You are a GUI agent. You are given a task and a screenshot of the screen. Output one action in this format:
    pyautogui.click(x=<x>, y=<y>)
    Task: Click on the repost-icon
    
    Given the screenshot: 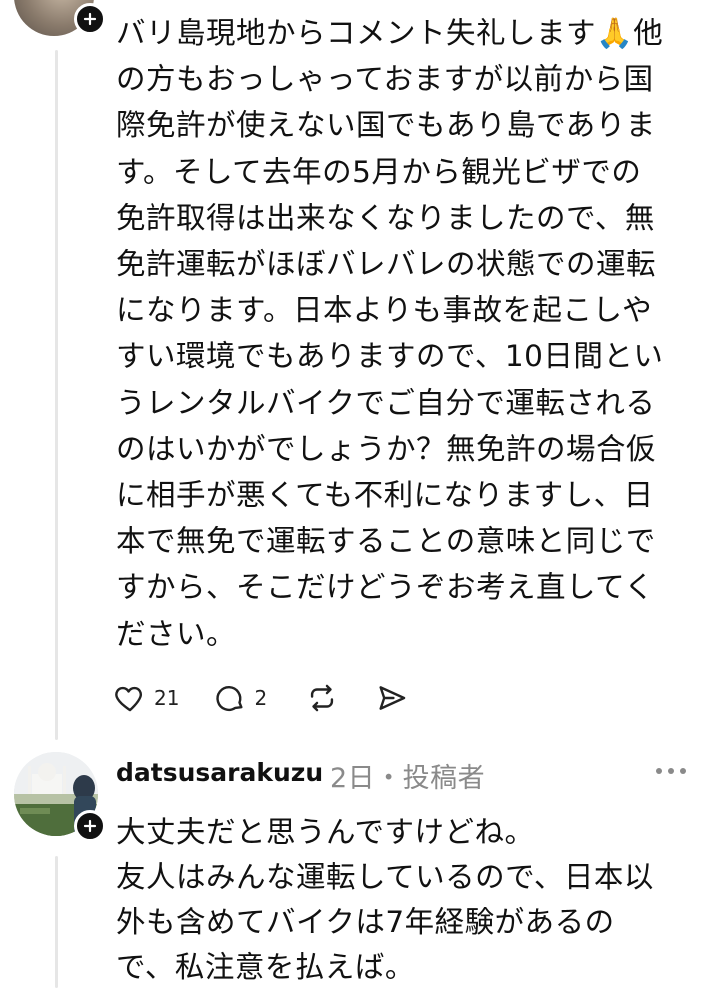 What is the action you would take?
    pyautogui.click(x=322, y=698)
    